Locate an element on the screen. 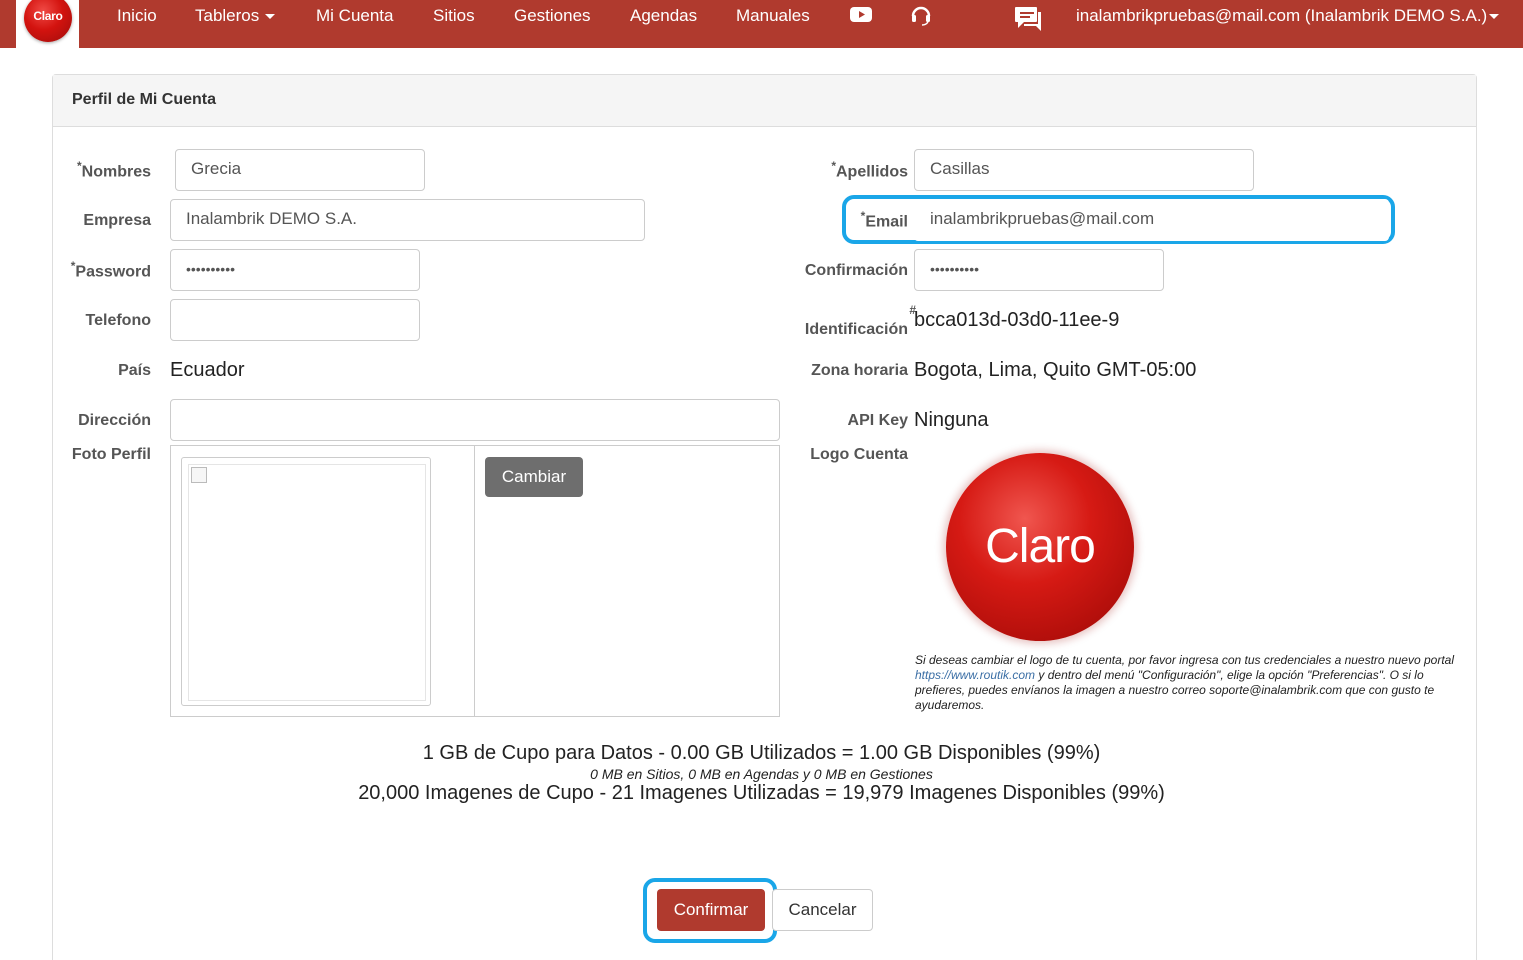 Image resolution: width=1523 pixels, height=960 pixels. identificacion-value: bcca013d-03d0-11ee-9 is located at coordinates (1017, 320).